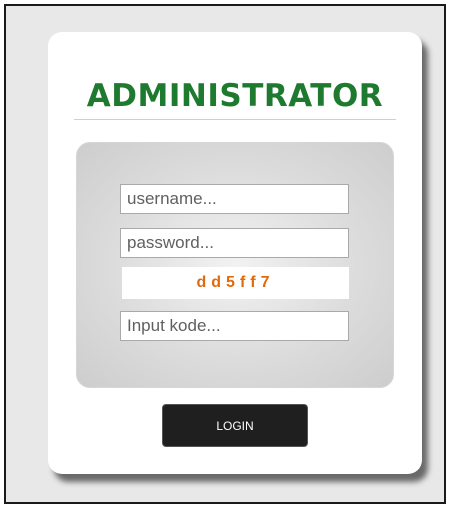 This screenshot has width=454, height=510. I want to click on title-divider, so click(235, 119).